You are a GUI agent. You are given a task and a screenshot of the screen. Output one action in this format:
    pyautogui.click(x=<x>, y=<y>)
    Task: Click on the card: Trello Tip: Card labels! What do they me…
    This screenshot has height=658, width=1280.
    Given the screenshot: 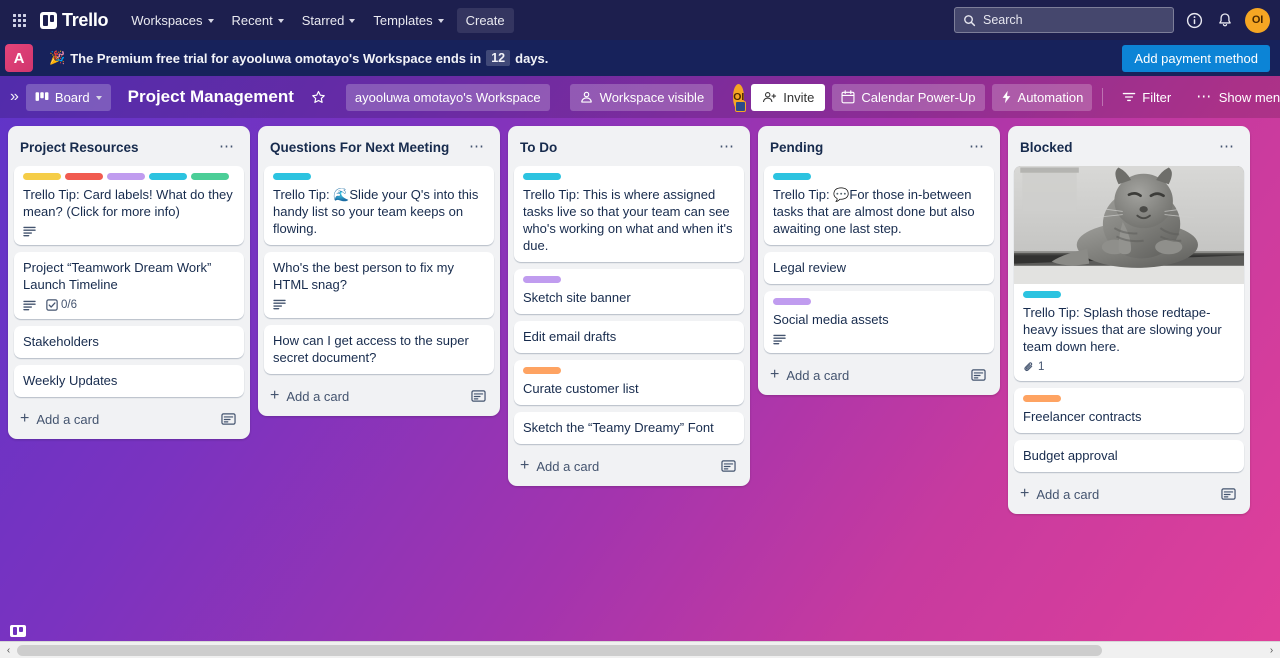 What is the action you would take?
    pyautogui.click(x=129, y=205)
    